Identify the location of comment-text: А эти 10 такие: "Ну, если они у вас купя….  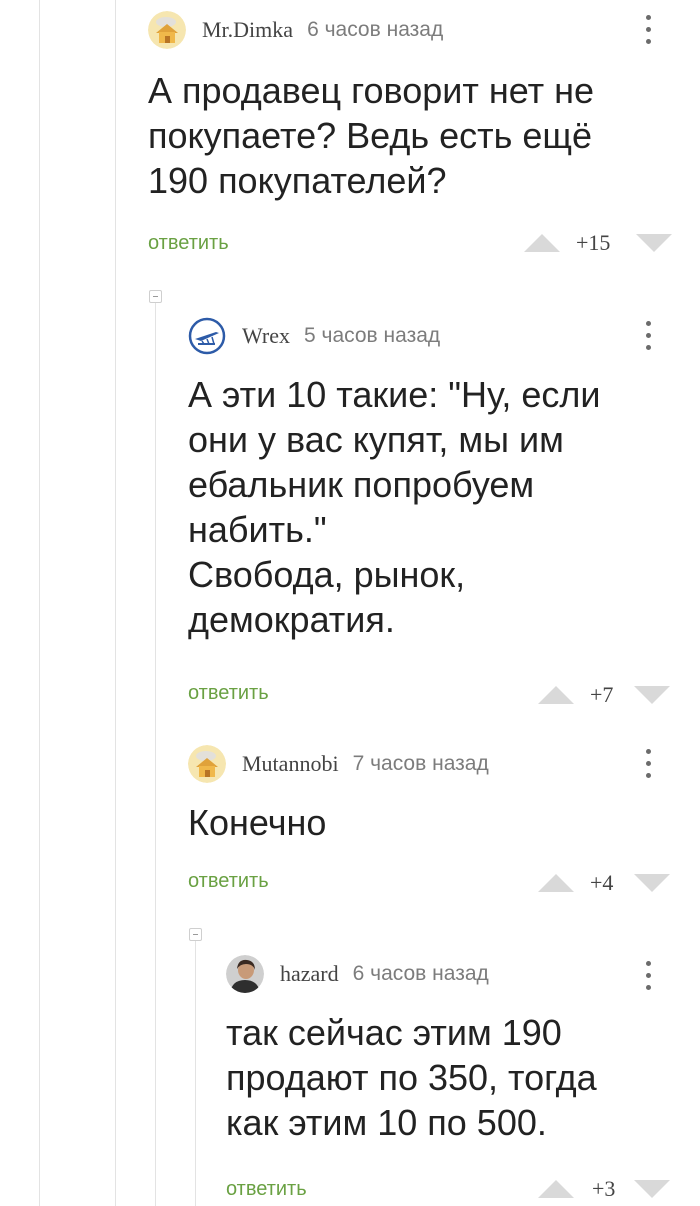
(394, 507).